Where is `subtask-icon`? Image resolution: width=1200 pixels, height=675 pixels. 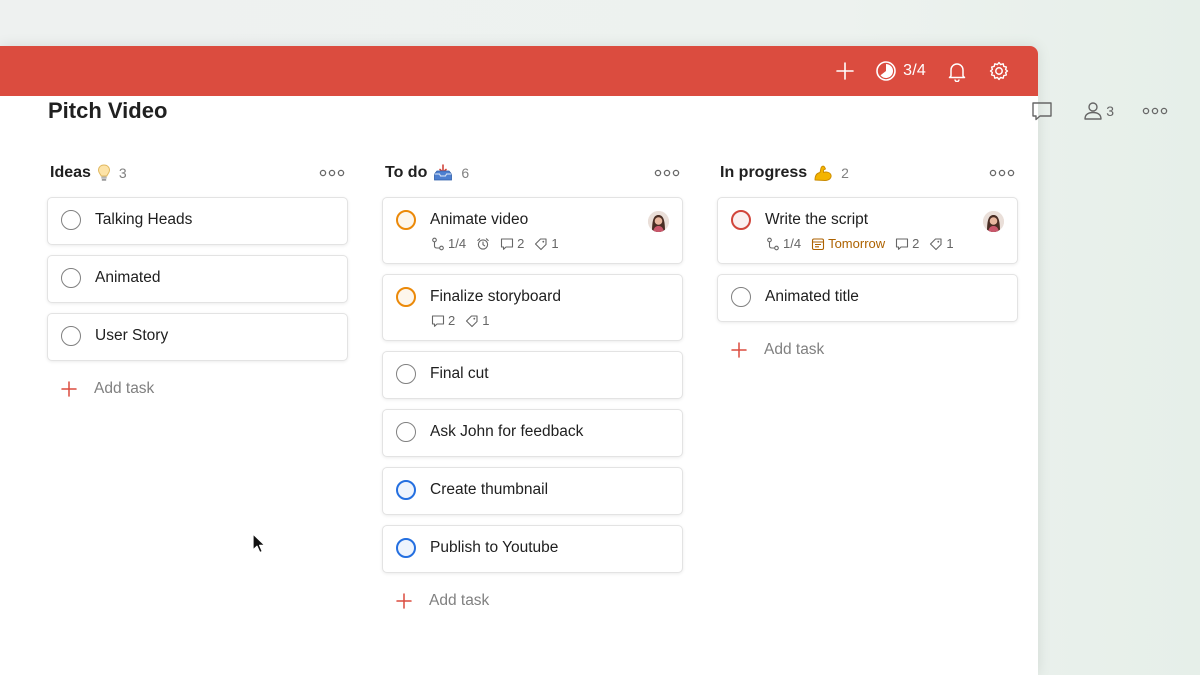
subtask-icon is located at coordinates (438, 243).